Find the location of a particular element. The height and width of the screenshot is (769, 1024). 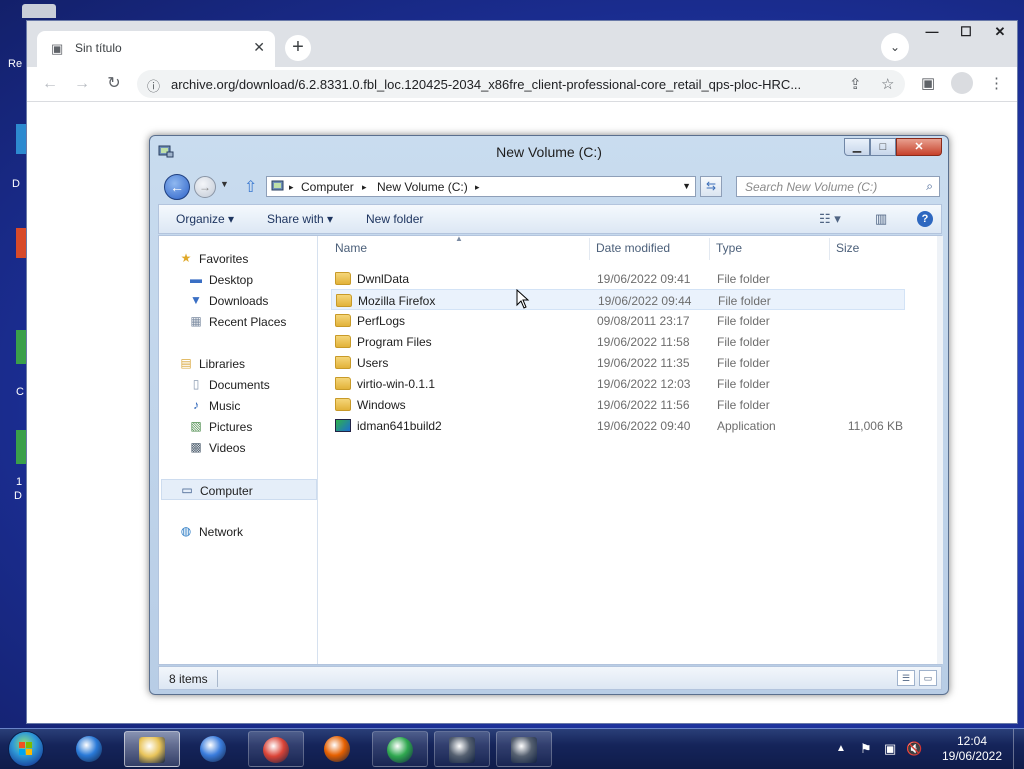

window-icon: ▣ is located at coordinates (57, 48).